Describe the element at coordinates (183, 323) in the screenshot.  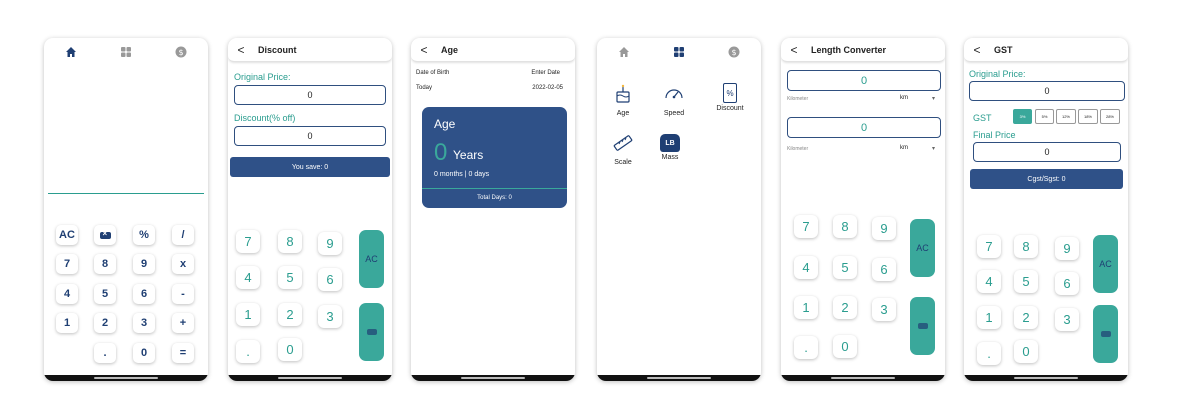
I see `key-plus: +` at that location.